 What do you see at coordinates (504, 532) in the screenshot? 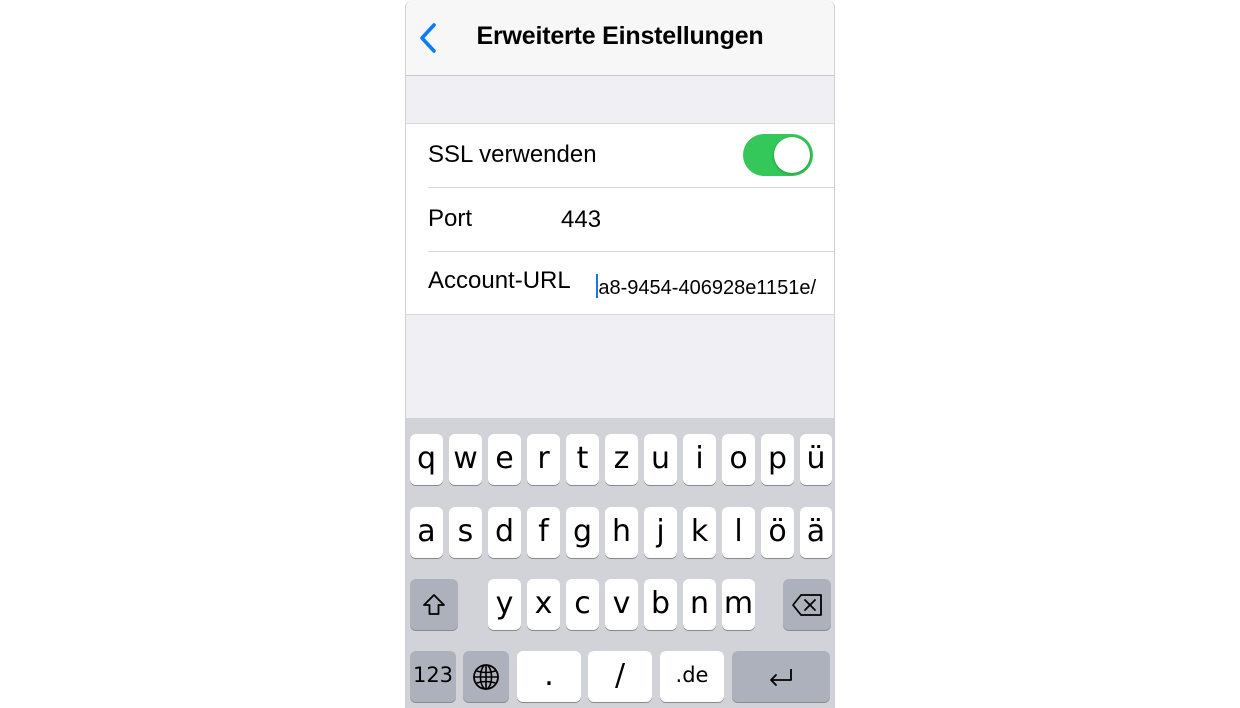
I see `key-d: d` at bounding box center [504, 532].